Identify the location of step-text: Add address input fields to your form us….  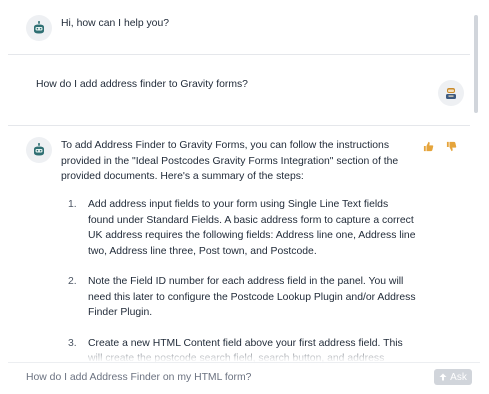
(252, 228).